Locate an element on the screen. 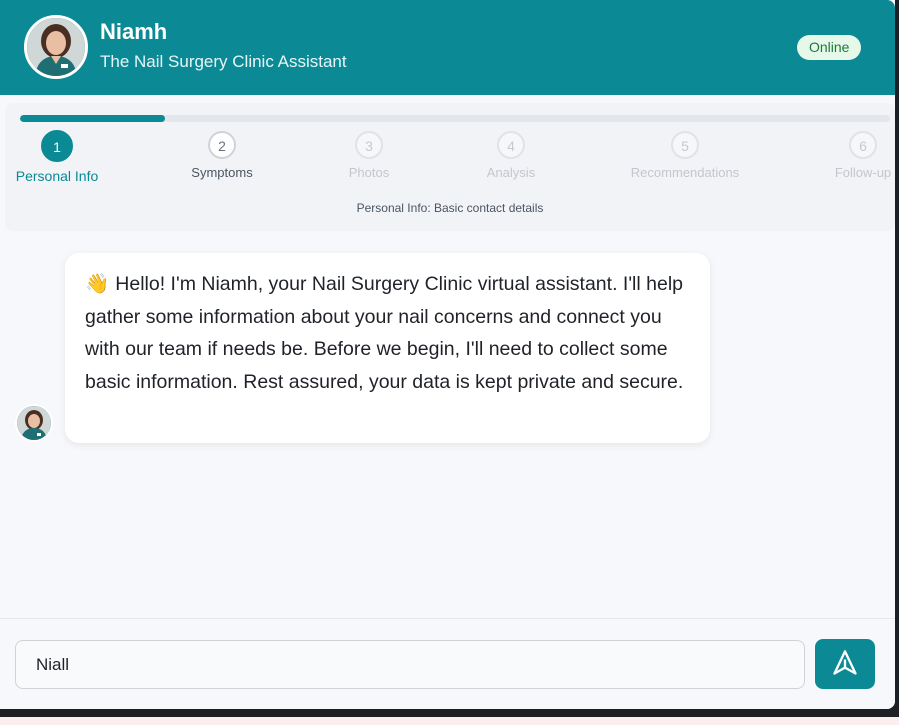 The width and height of the screenshot is (899, 725). message-avatar is located at coordinates (34, 423).